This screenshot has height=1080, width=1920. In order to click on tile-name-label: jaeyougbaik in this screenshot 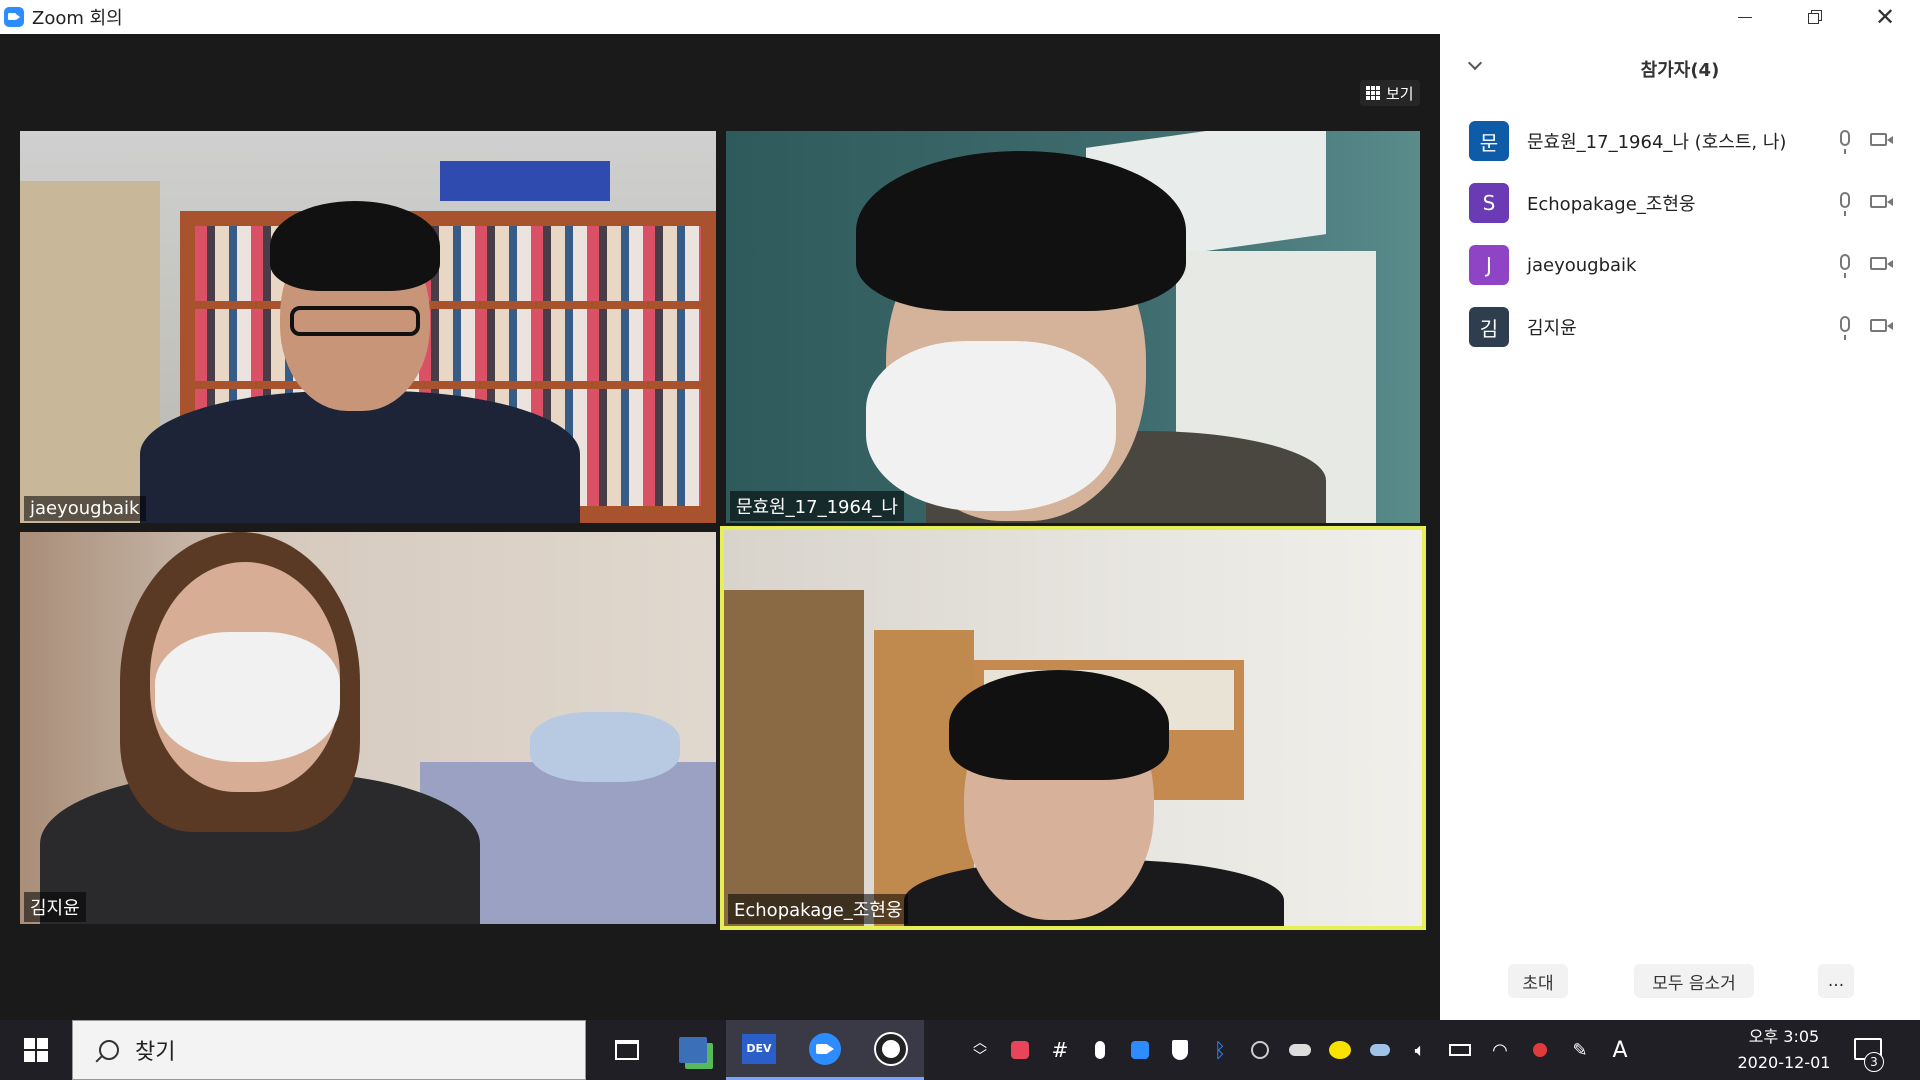, I will do `click(85, 508)`.